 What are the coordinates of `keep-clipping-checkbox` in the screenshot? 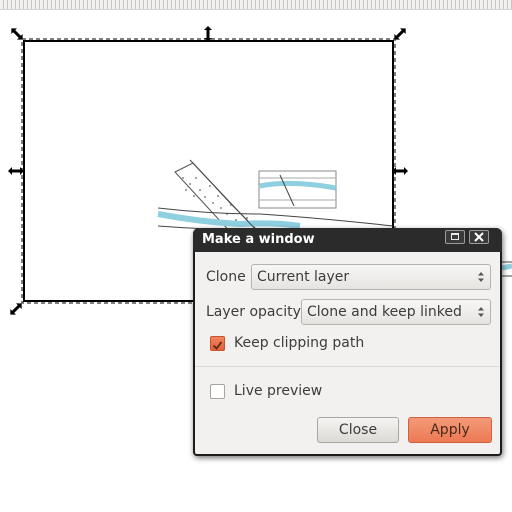 It's located at (217, 343).